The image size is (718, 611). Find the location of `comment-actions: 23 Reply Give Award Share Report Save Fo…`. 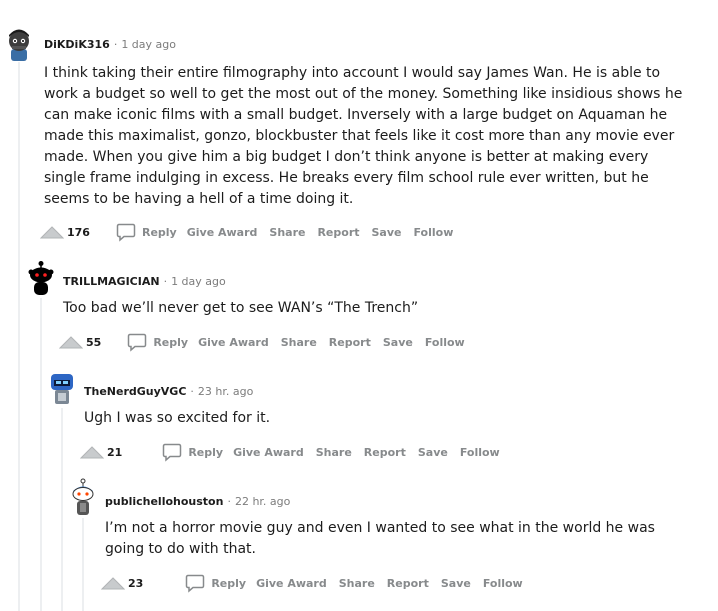

comment-actions: 23 Reply Give Award Share Report Save Fo… is located at coordinates (315, 583).